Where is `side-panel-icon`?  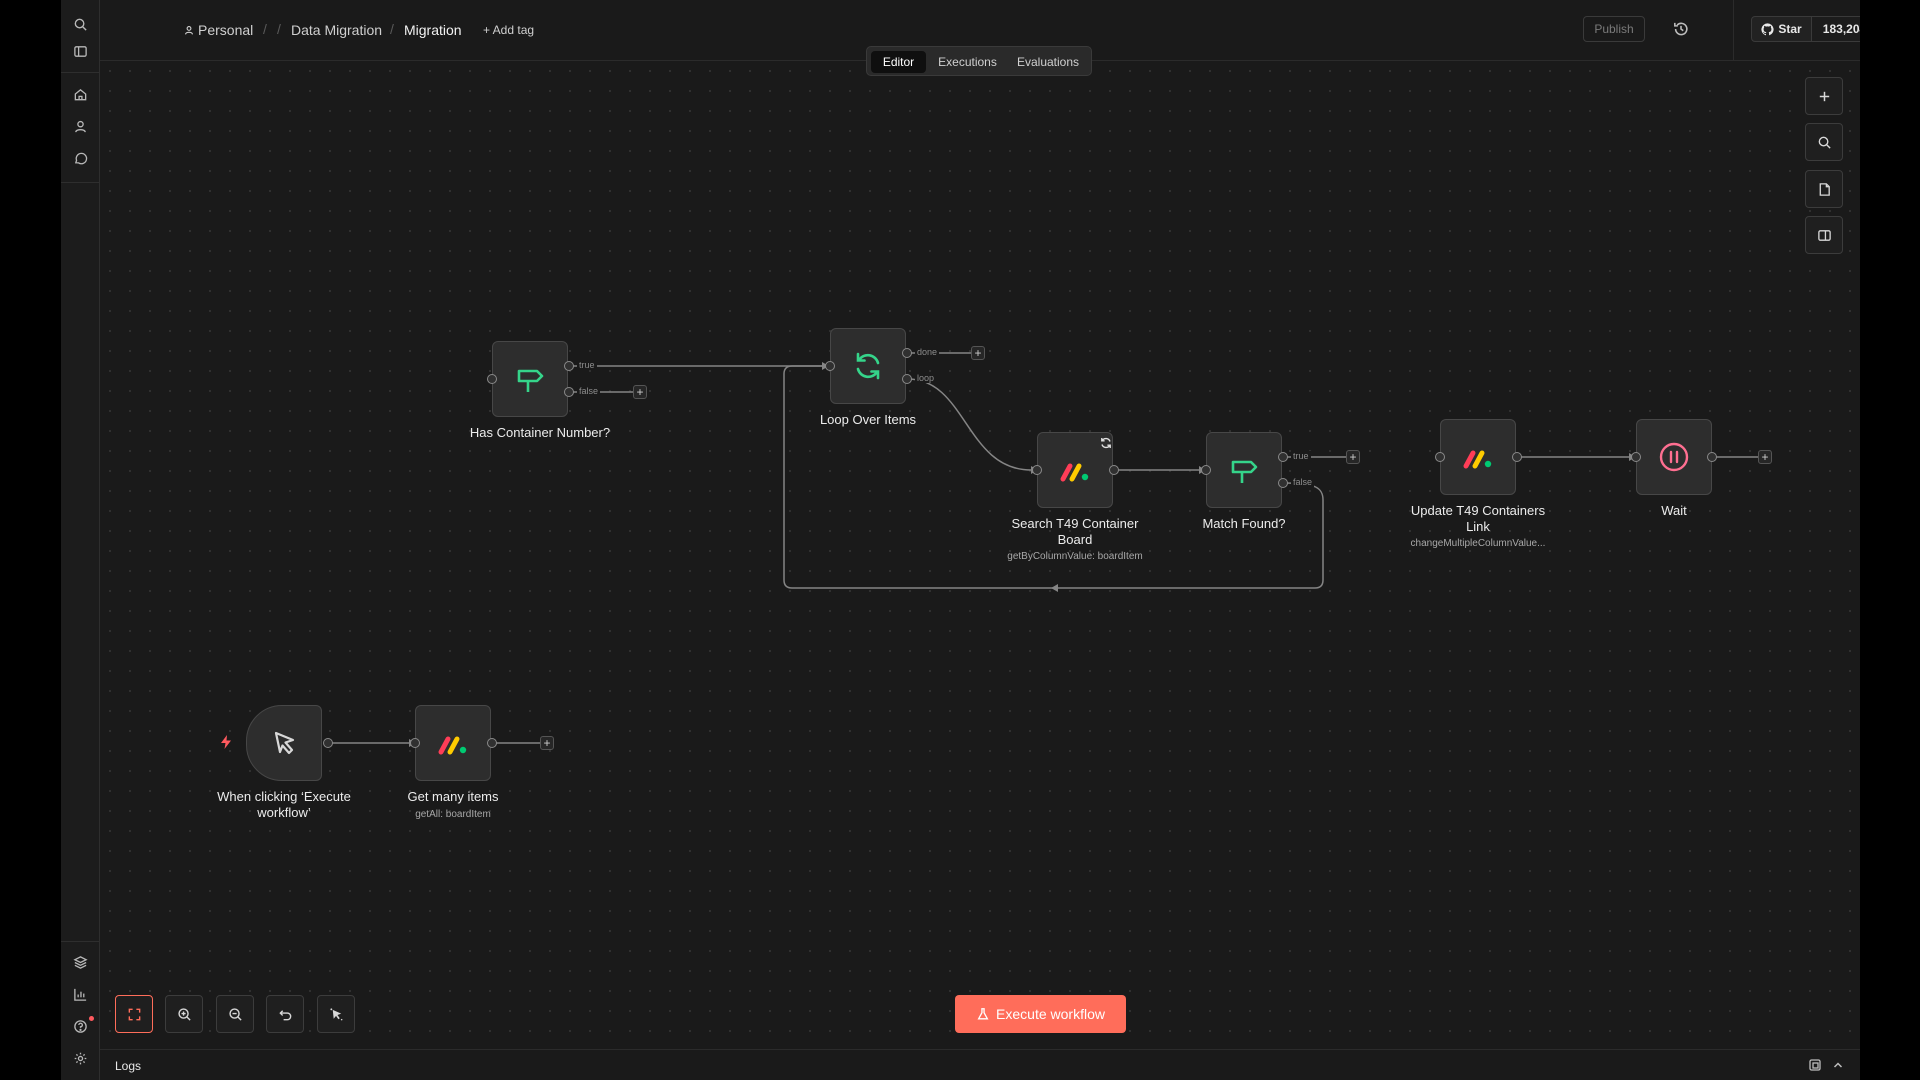 side-panel-icon is located at coordinates (1824, 235).